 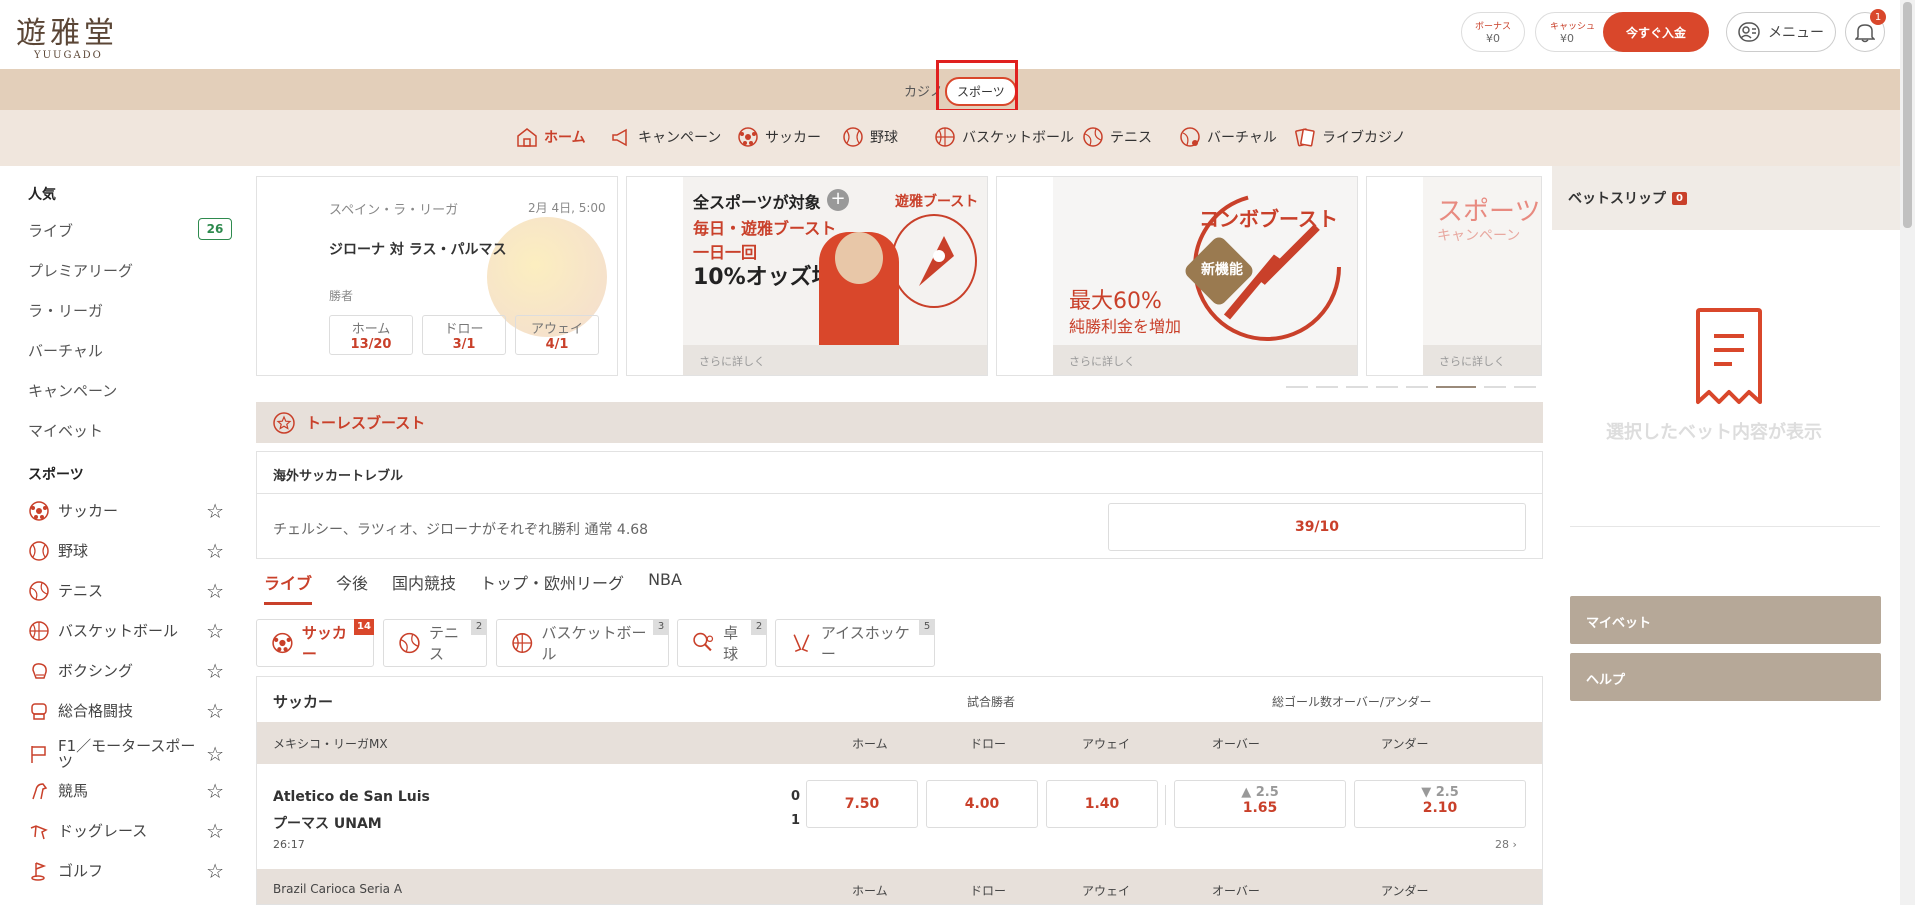 I want to click on basketball-icon, so click(x=39, y=631).